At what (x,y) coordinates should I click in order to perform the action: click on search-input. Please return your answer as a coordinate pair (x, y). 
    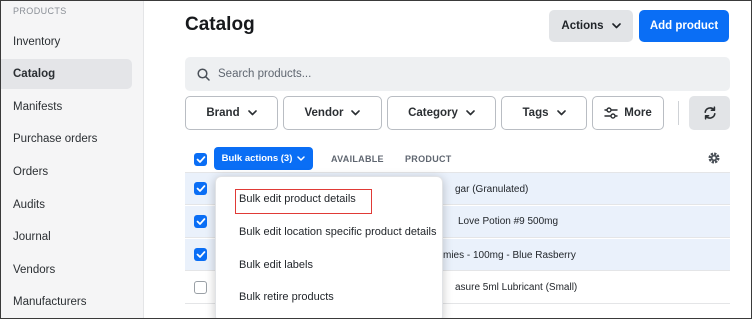
    Looking at the image, I should click on (458, 74).